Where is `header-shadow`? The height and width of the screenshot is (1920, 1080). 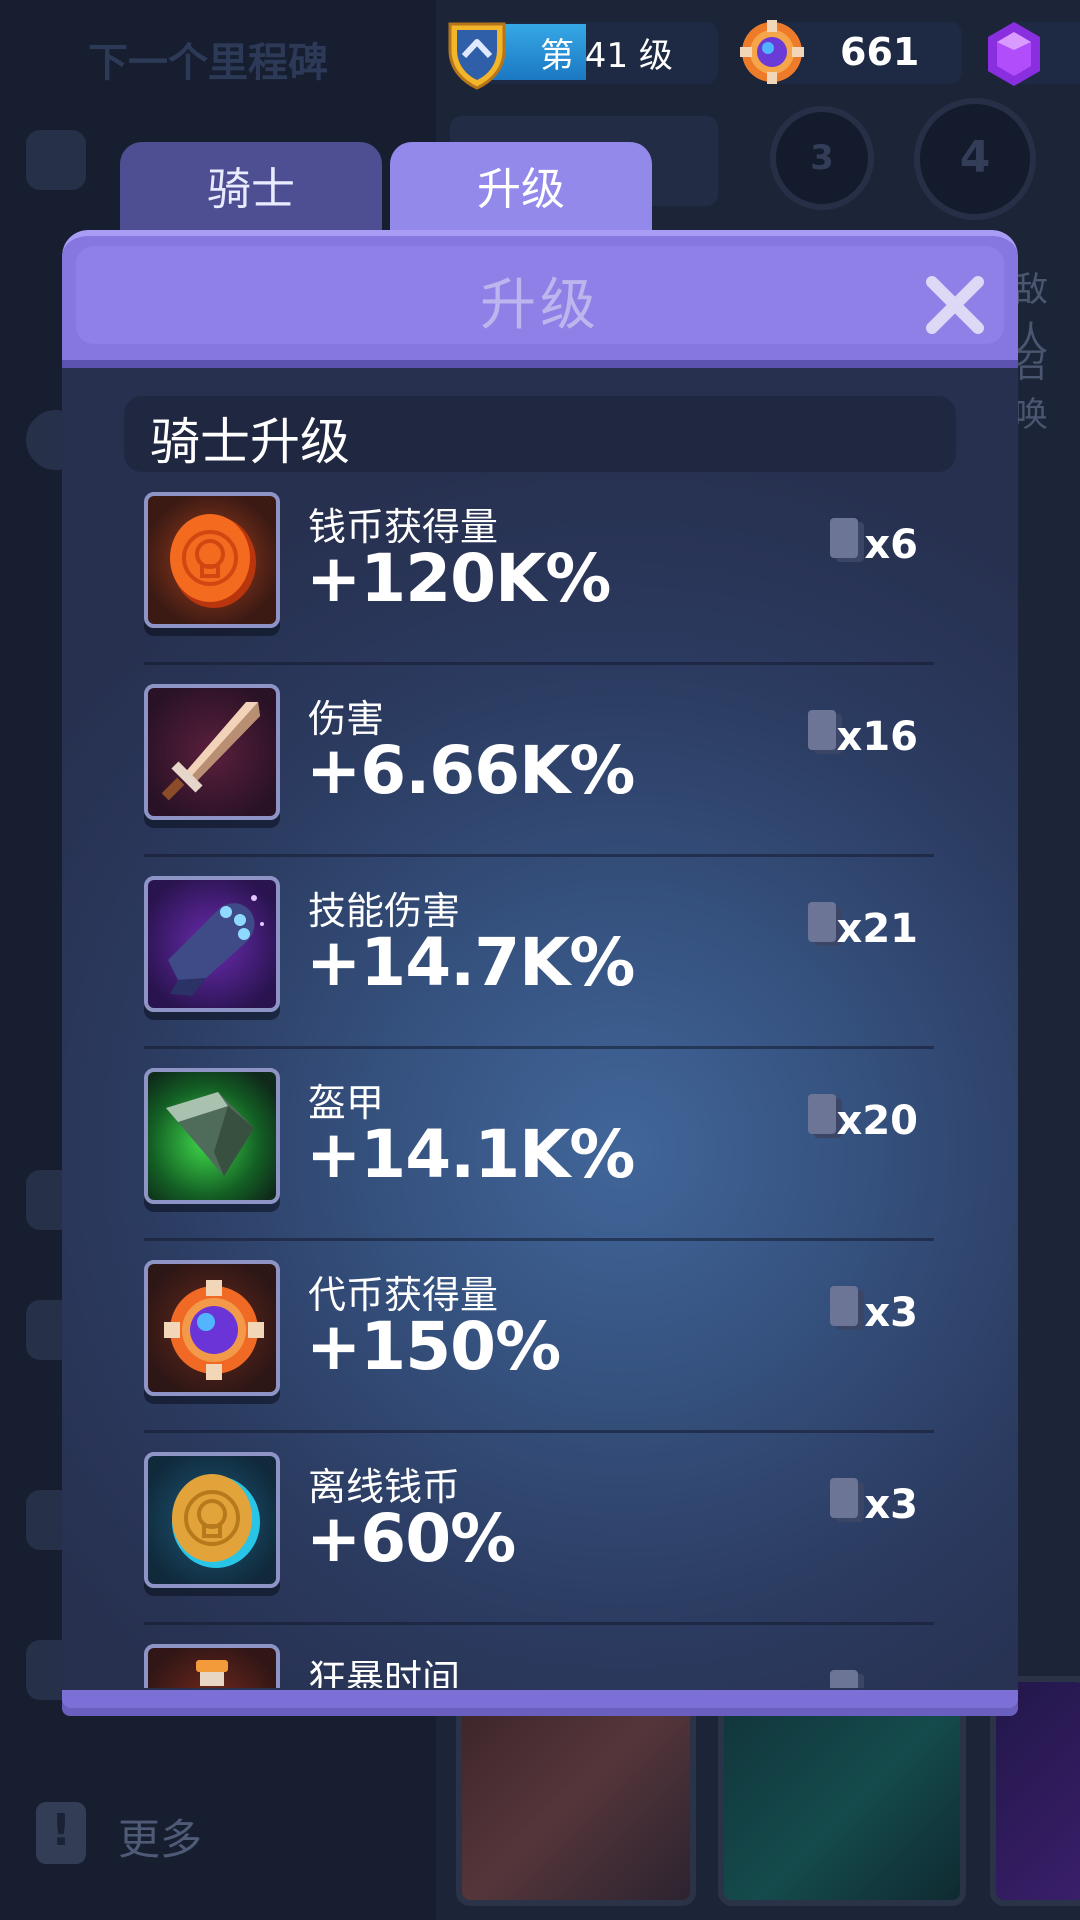
header-shadow is located at coordinates (540, 364).